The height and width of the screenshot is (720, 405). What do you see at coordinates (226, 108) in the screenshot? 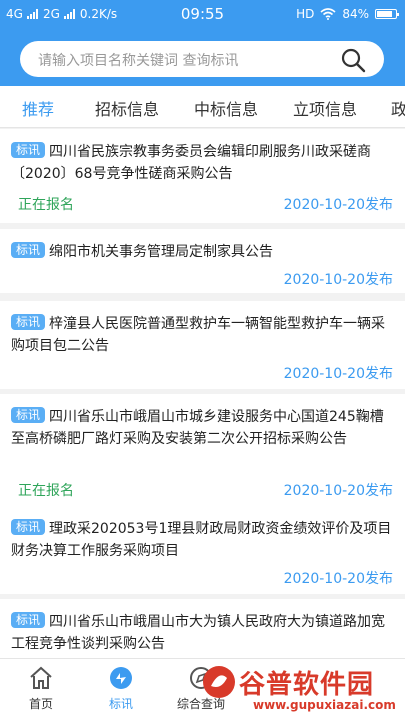
I see `tab-award-info: 中标信息` at bounding box center [226, 108].